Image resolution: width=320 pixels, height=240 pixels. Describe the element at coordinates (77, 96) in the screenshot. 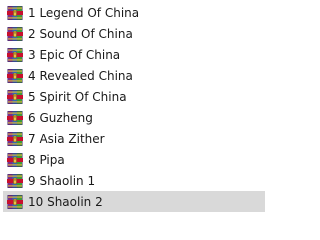

I see `file-name: 5 Spirit Of China` at that location.